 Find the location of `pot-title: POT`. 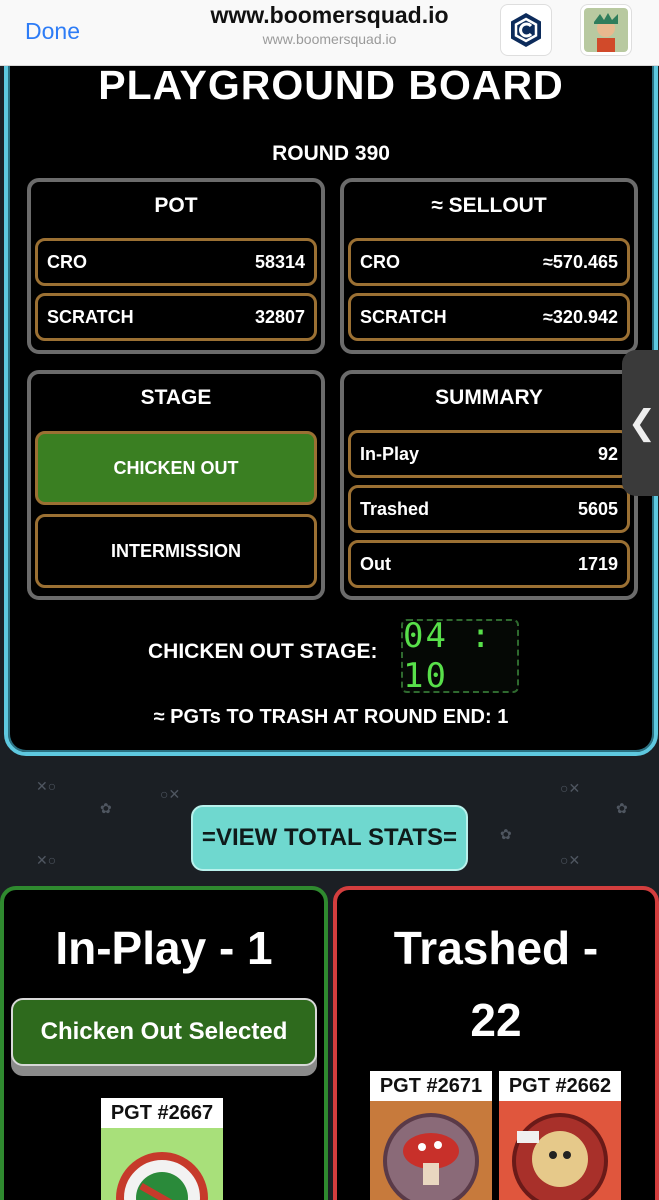

pot-title: POT is located at coordinates (176, 205).